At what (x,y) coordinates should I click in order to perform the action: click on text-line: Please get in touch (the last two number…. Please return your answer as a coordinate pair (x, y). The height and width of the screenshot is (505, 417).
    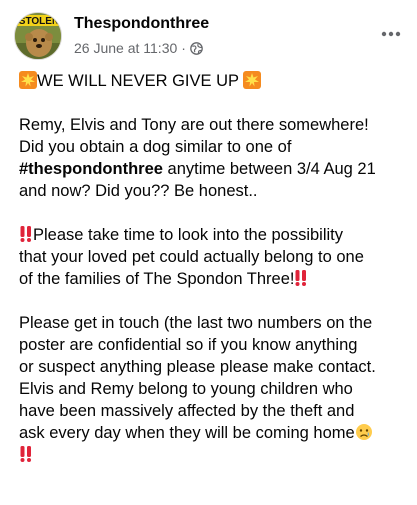
    Looking at the image, I should click on (196, 323).